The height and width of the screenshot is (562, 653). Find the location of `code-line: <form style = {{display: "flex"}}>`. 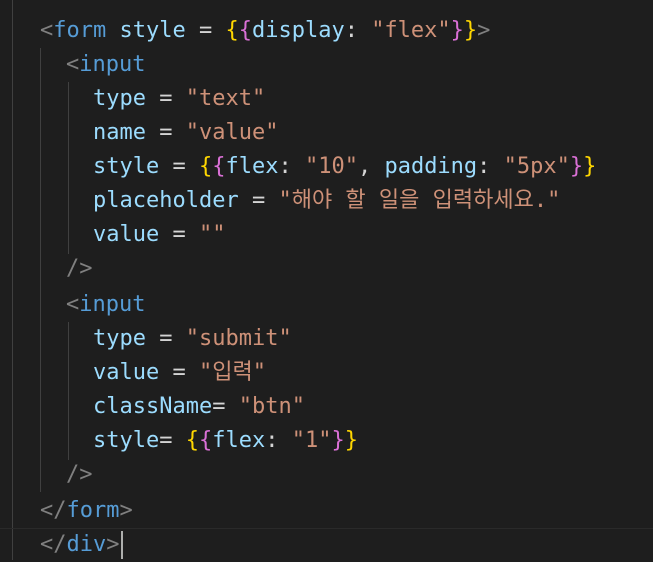

code-line: <form style = {{display: "flex"}}> is located at coordinates (265, 31).